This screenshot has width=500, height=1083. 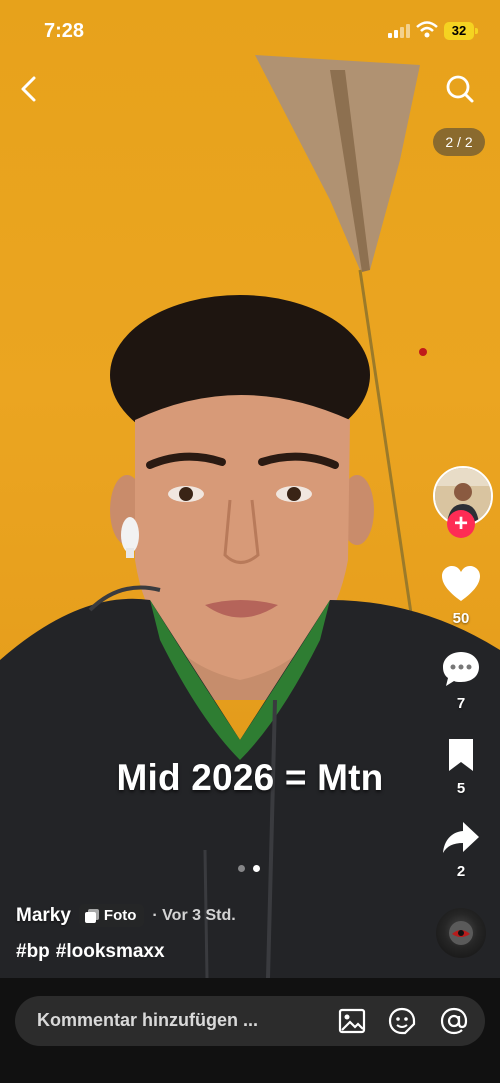 What do you see at coordinates (461, 703) in the screenshot?
I see `comment-count: 7` at bounding box center [461, 703].